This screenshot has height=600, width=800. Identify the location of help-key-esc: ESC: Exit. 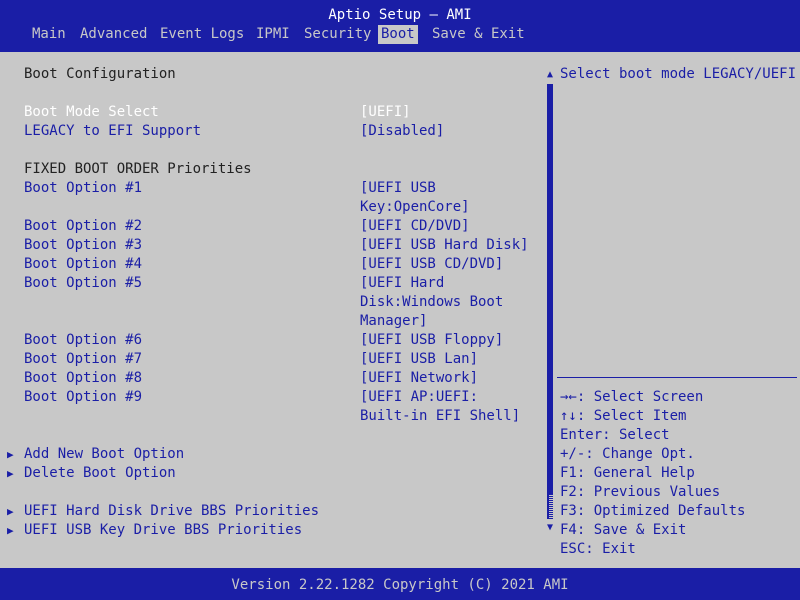
(598, 549).